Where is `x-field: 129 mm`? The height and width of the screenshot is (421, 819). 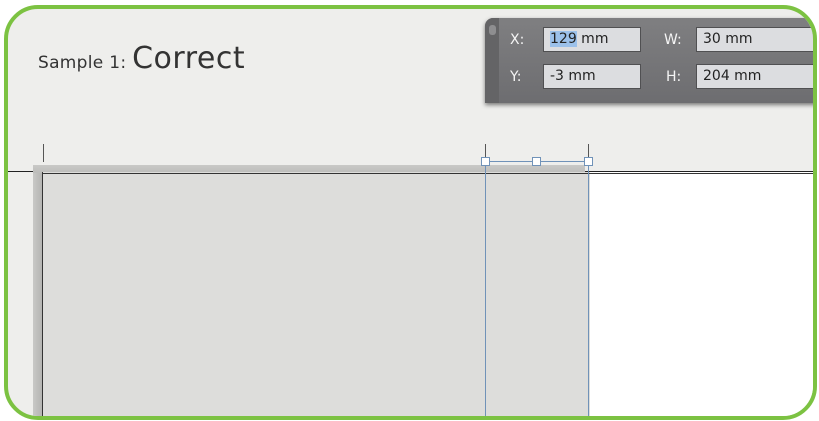 x-field: 129 mm is located at coordinates (592, 39).